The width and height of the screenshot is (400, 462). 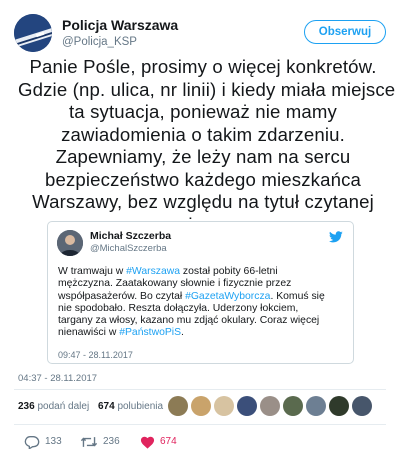 I want to click on engagement-stats: 236 podań dalej 674 polubienia, so click(x=93, y=407).